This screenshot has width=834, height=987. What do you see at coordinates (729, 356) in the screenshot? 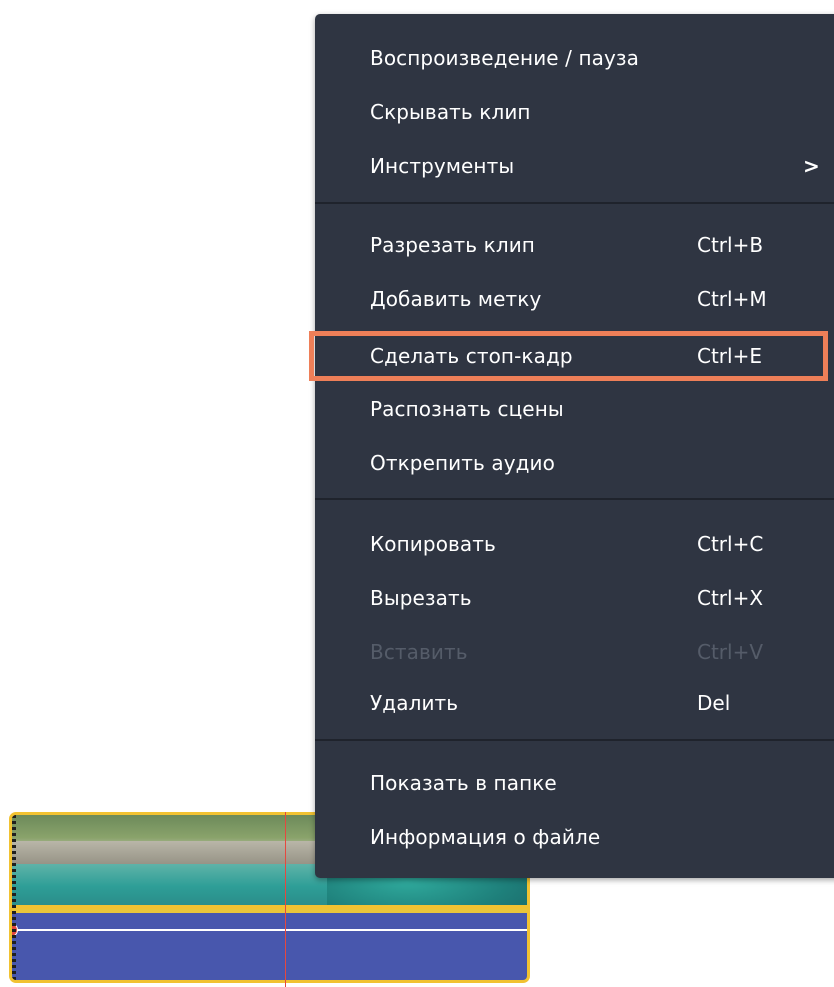
I see `menu-item-shortcut: Ctrl+E` at bounding box center [729, 356].